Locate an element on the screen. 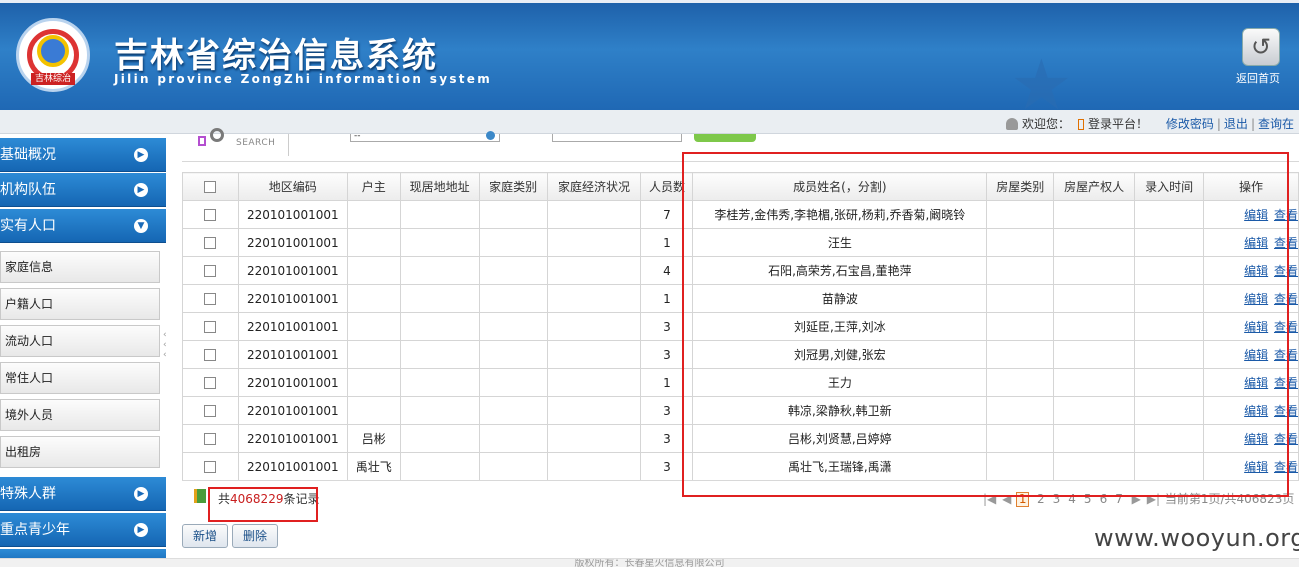 Image resolution: width=1299 pixels, height=567 pixels. cell-household-head: 吕彬 is located at coordinates (373, 438).